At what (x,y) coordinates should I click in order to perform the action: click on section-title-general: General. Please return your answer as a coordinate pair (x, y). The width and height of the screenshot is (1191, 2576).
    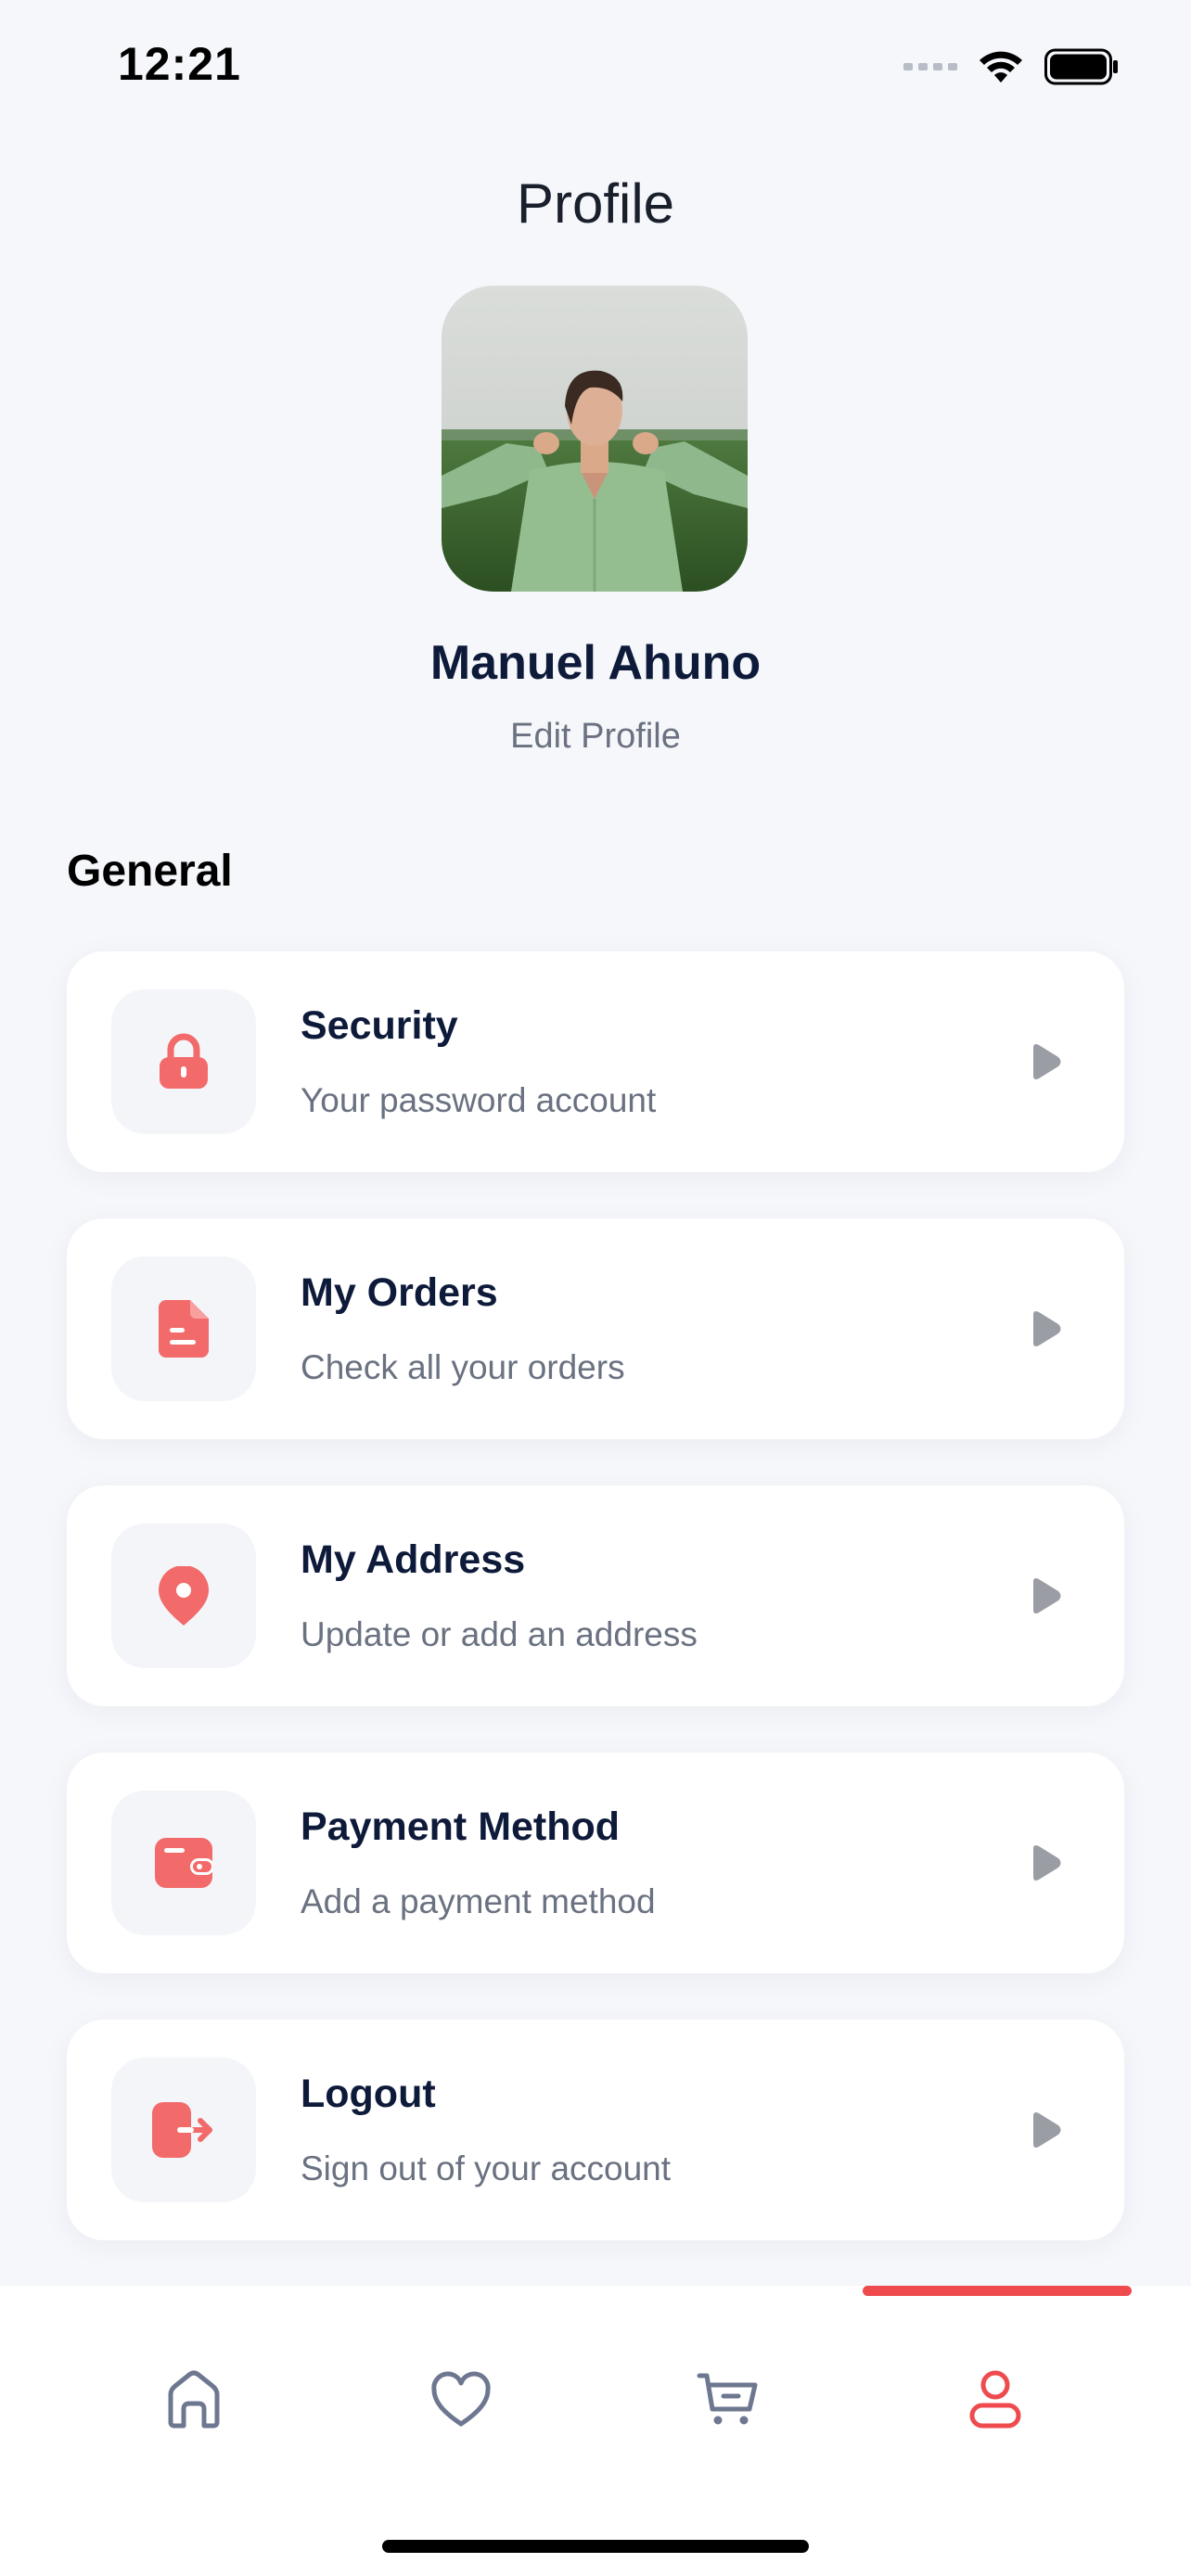
    Looking at the image, I should click on (150, 871).